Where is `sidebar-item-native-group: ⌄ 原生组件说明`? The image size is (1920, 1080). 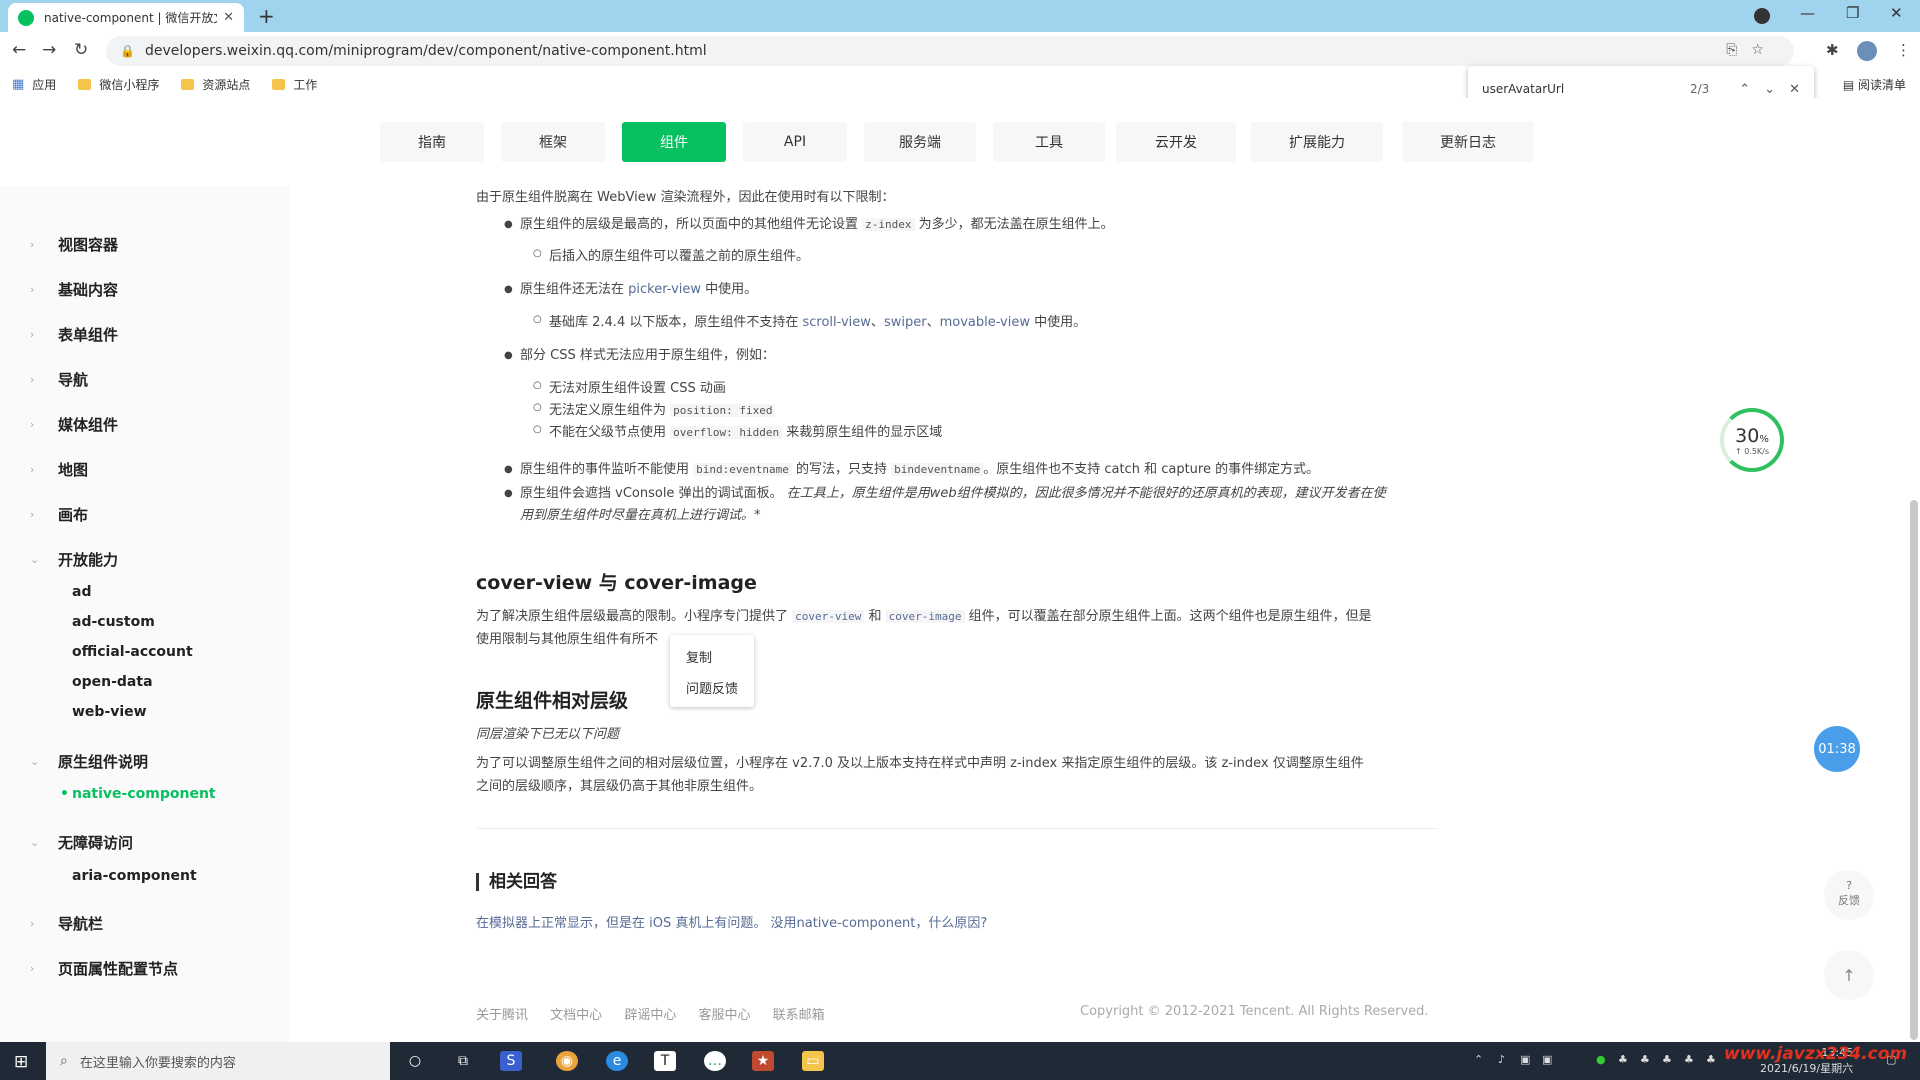 sidebar-item-native-group: ⌄ 原生组件说明 is located at coordinates (145, 761).